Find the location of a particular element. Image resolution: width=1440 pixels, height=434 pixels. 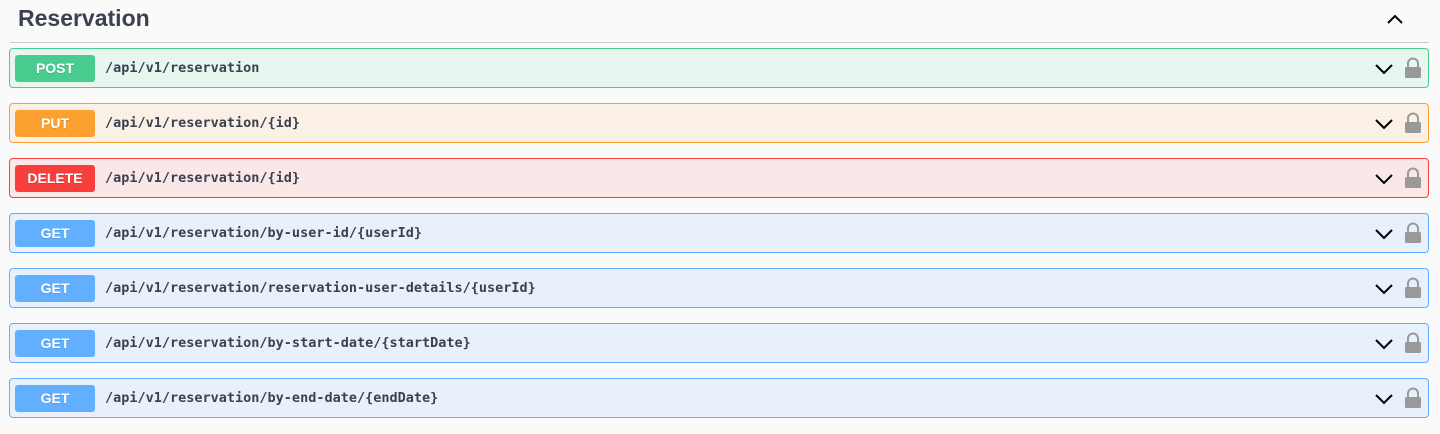

operation-path: /api/v1/reservation/by-user-id/{userId} is located at coordinates (263, 233).